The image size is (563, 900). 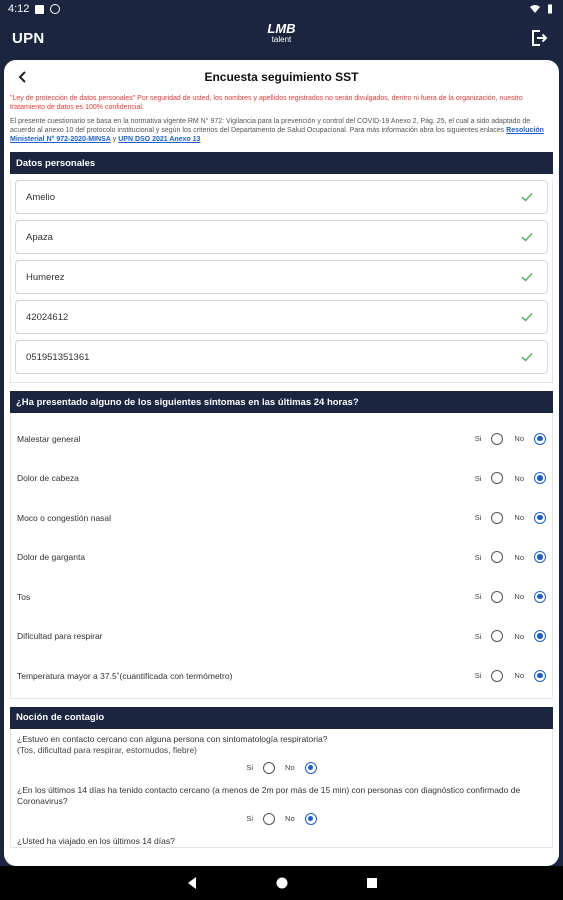 I want to click on field-value: 051951351361, so click(x=58, y=357).